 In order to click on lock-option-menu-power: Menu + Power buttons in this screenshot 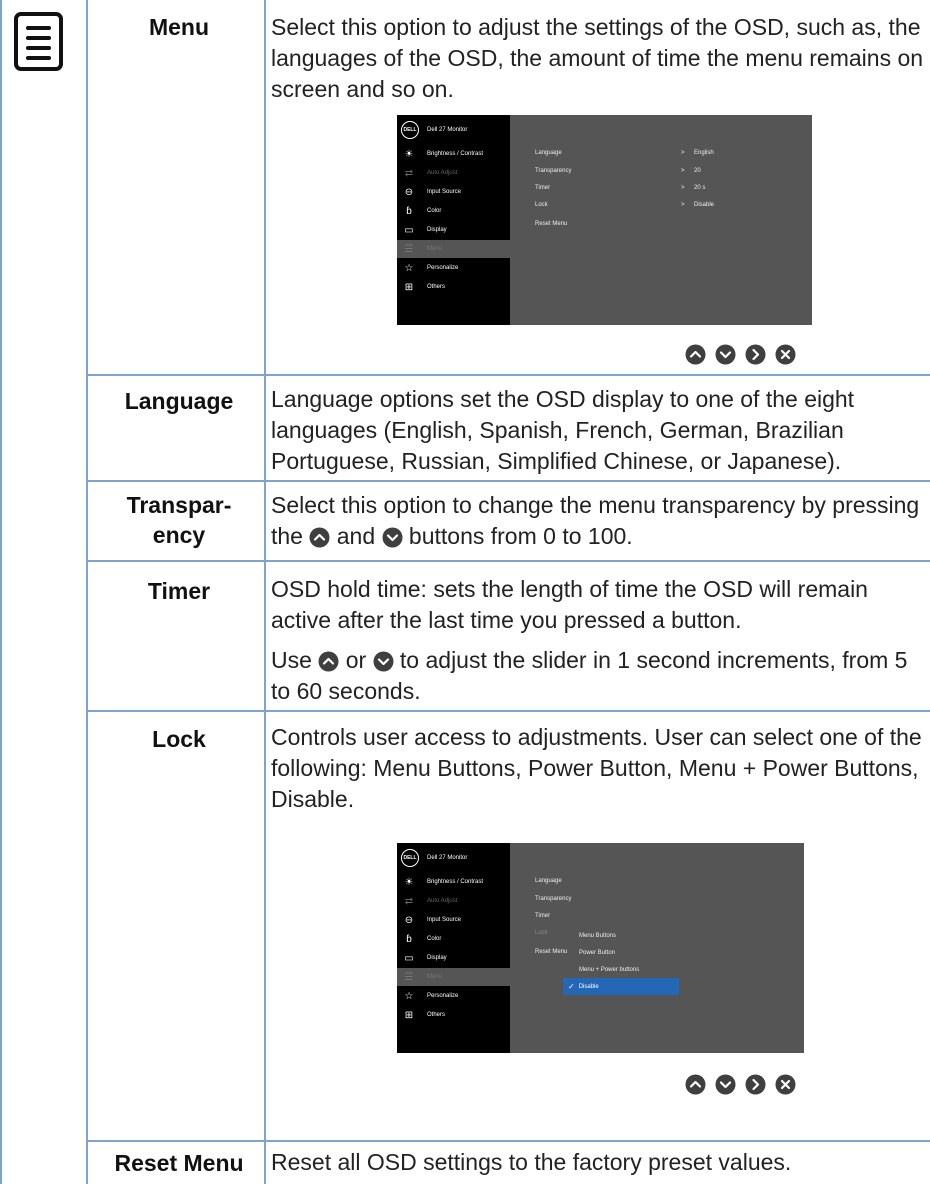, I will do `click(609, 969)`.